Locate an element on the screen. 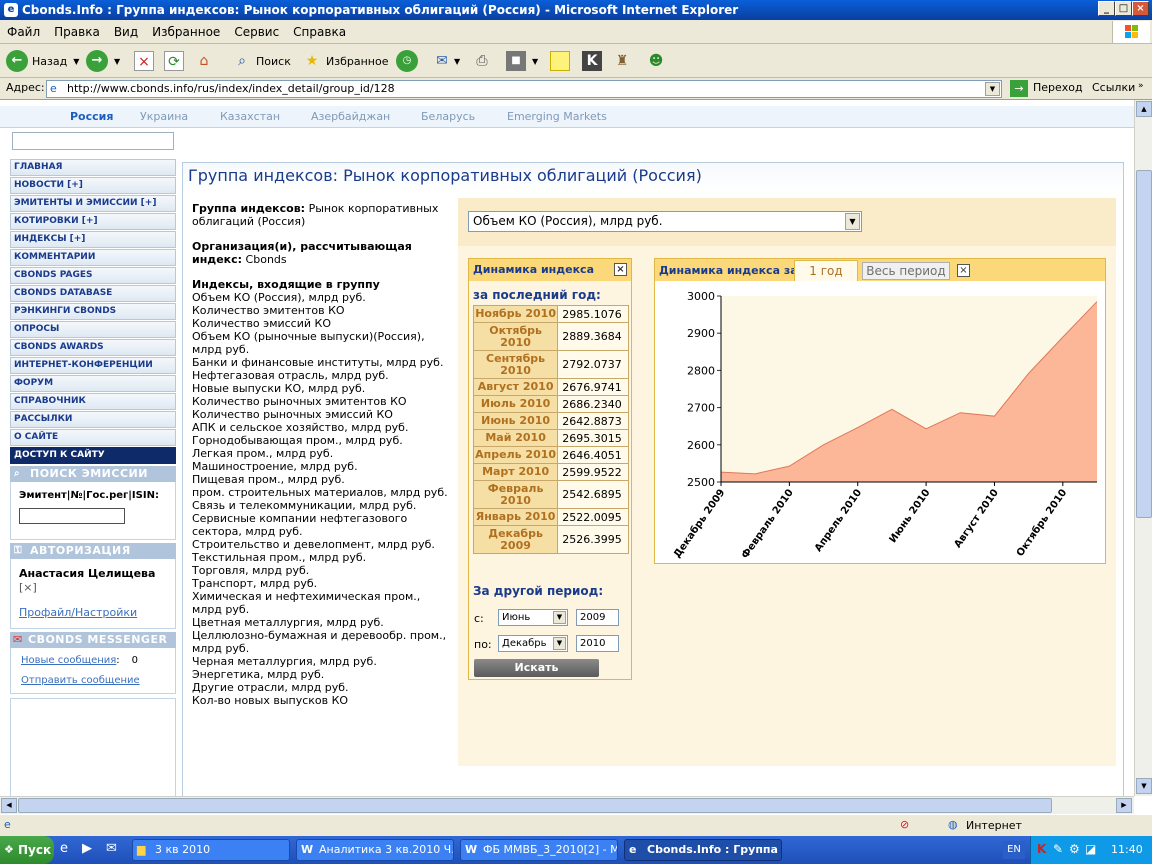 This screenshot has width=1152, height=864. nav-cbonds-pages: CBONDS PAGES is located at coordinates (93, 275).